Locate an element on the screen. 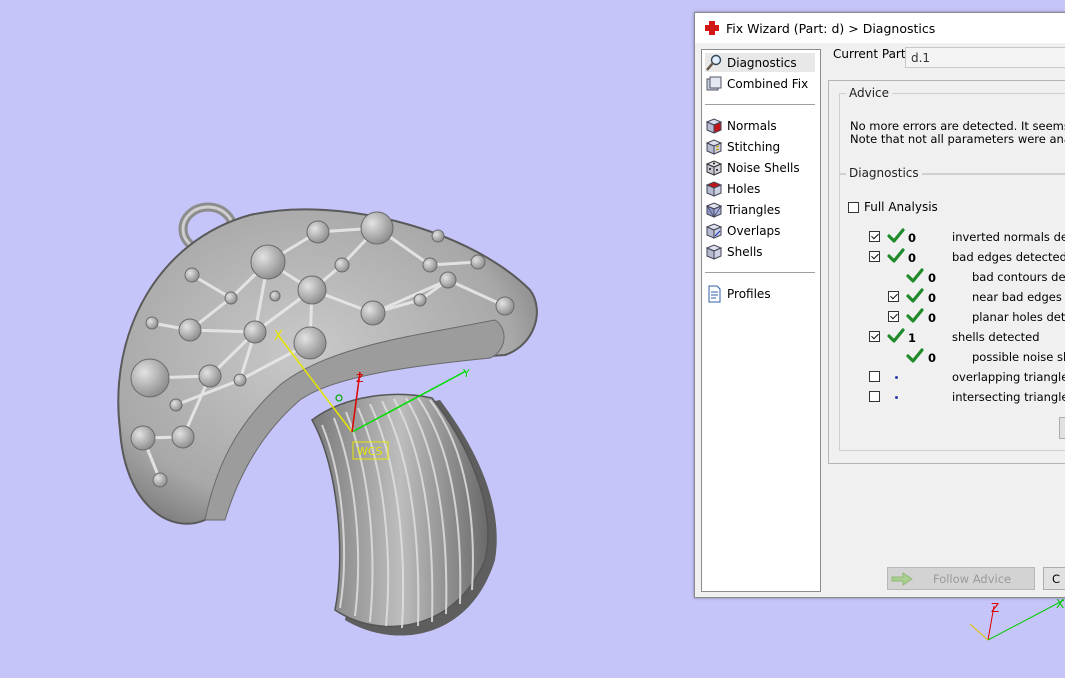 The width and height of the screenshot is (1065, 678). shells-cube-icon is located at coordinates (714, 251).